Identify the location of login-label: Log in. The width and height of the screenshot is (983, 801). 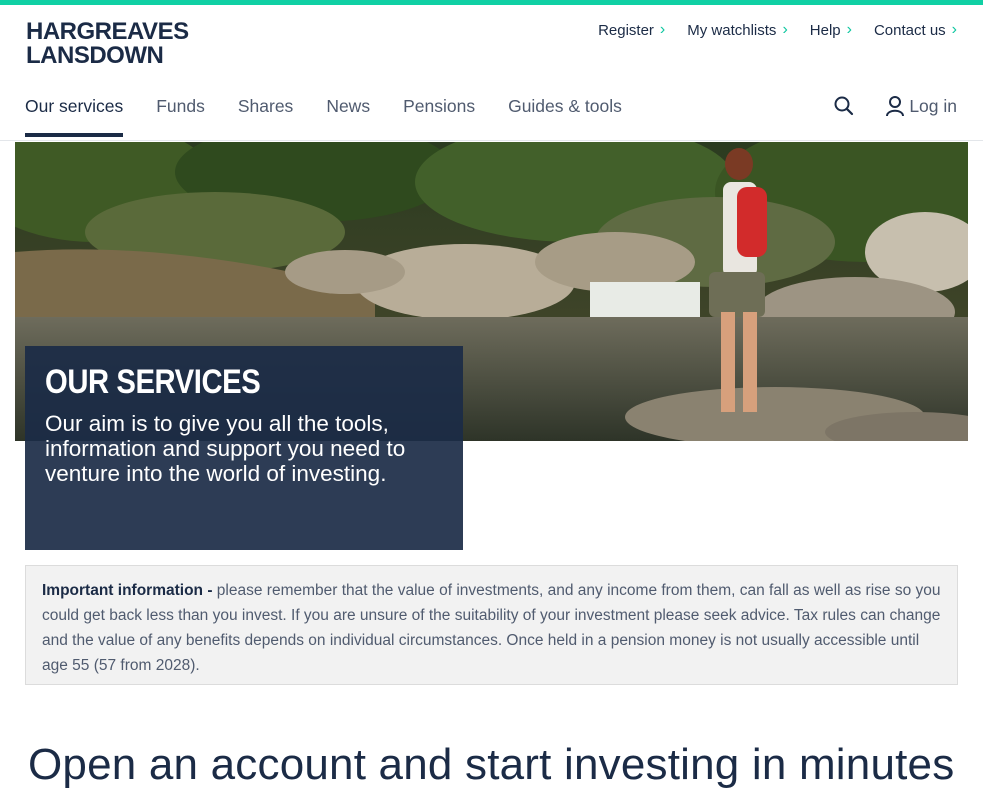
(933, 105).